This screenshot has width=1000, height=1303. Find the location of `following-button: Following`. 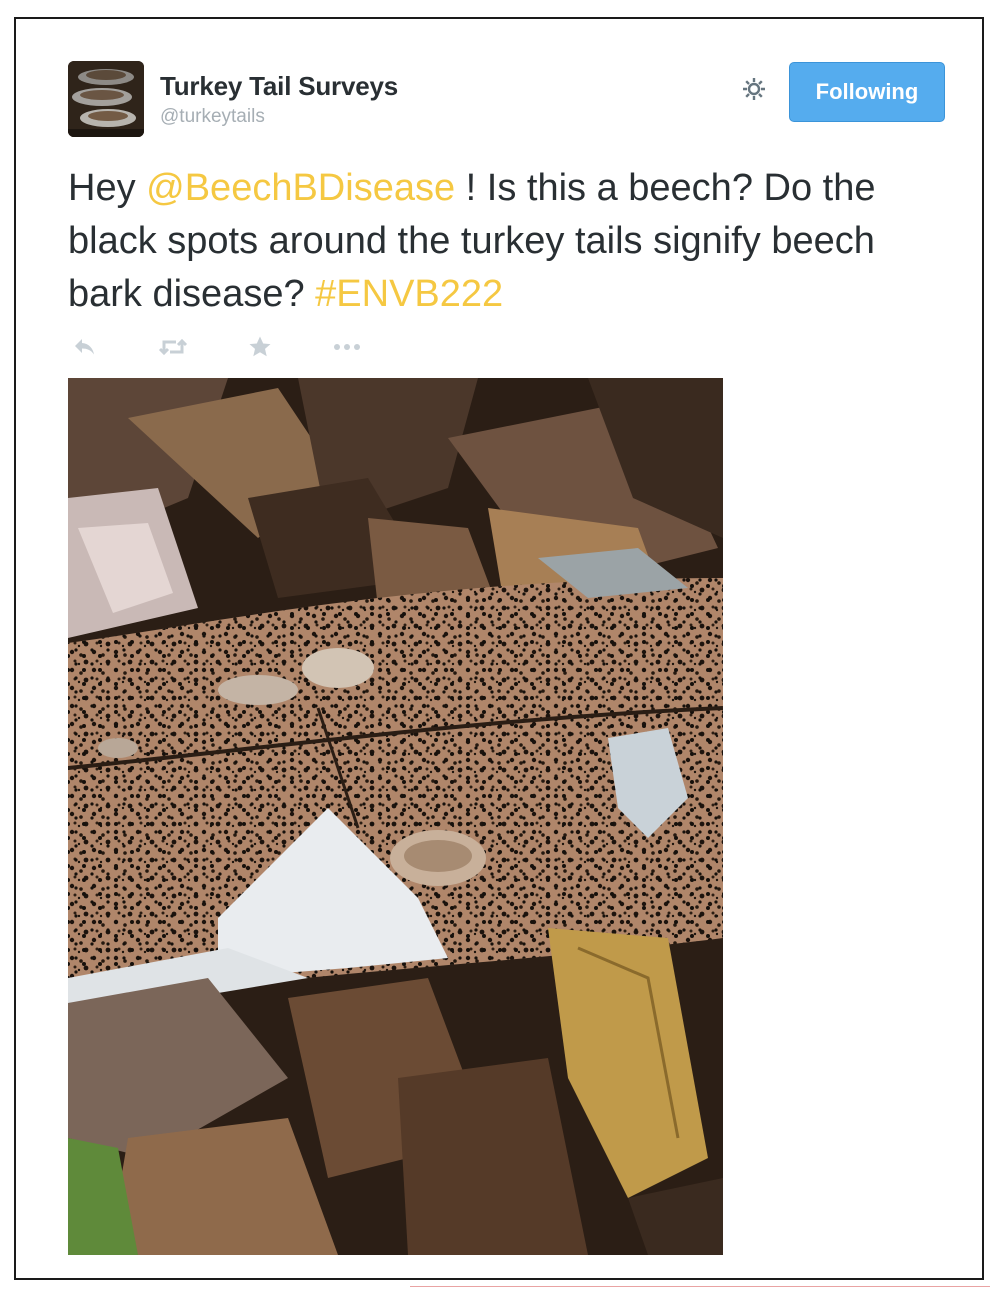

following-button: Following is located at coordinates (867, 92).